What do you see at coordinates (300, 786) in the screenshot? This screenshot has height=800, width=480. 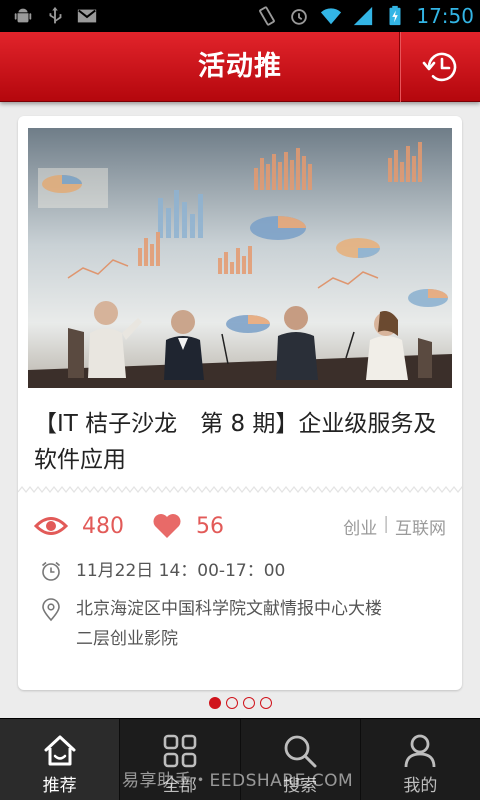 I see `nav-label: 搜索` at bounding box center [300, 786].